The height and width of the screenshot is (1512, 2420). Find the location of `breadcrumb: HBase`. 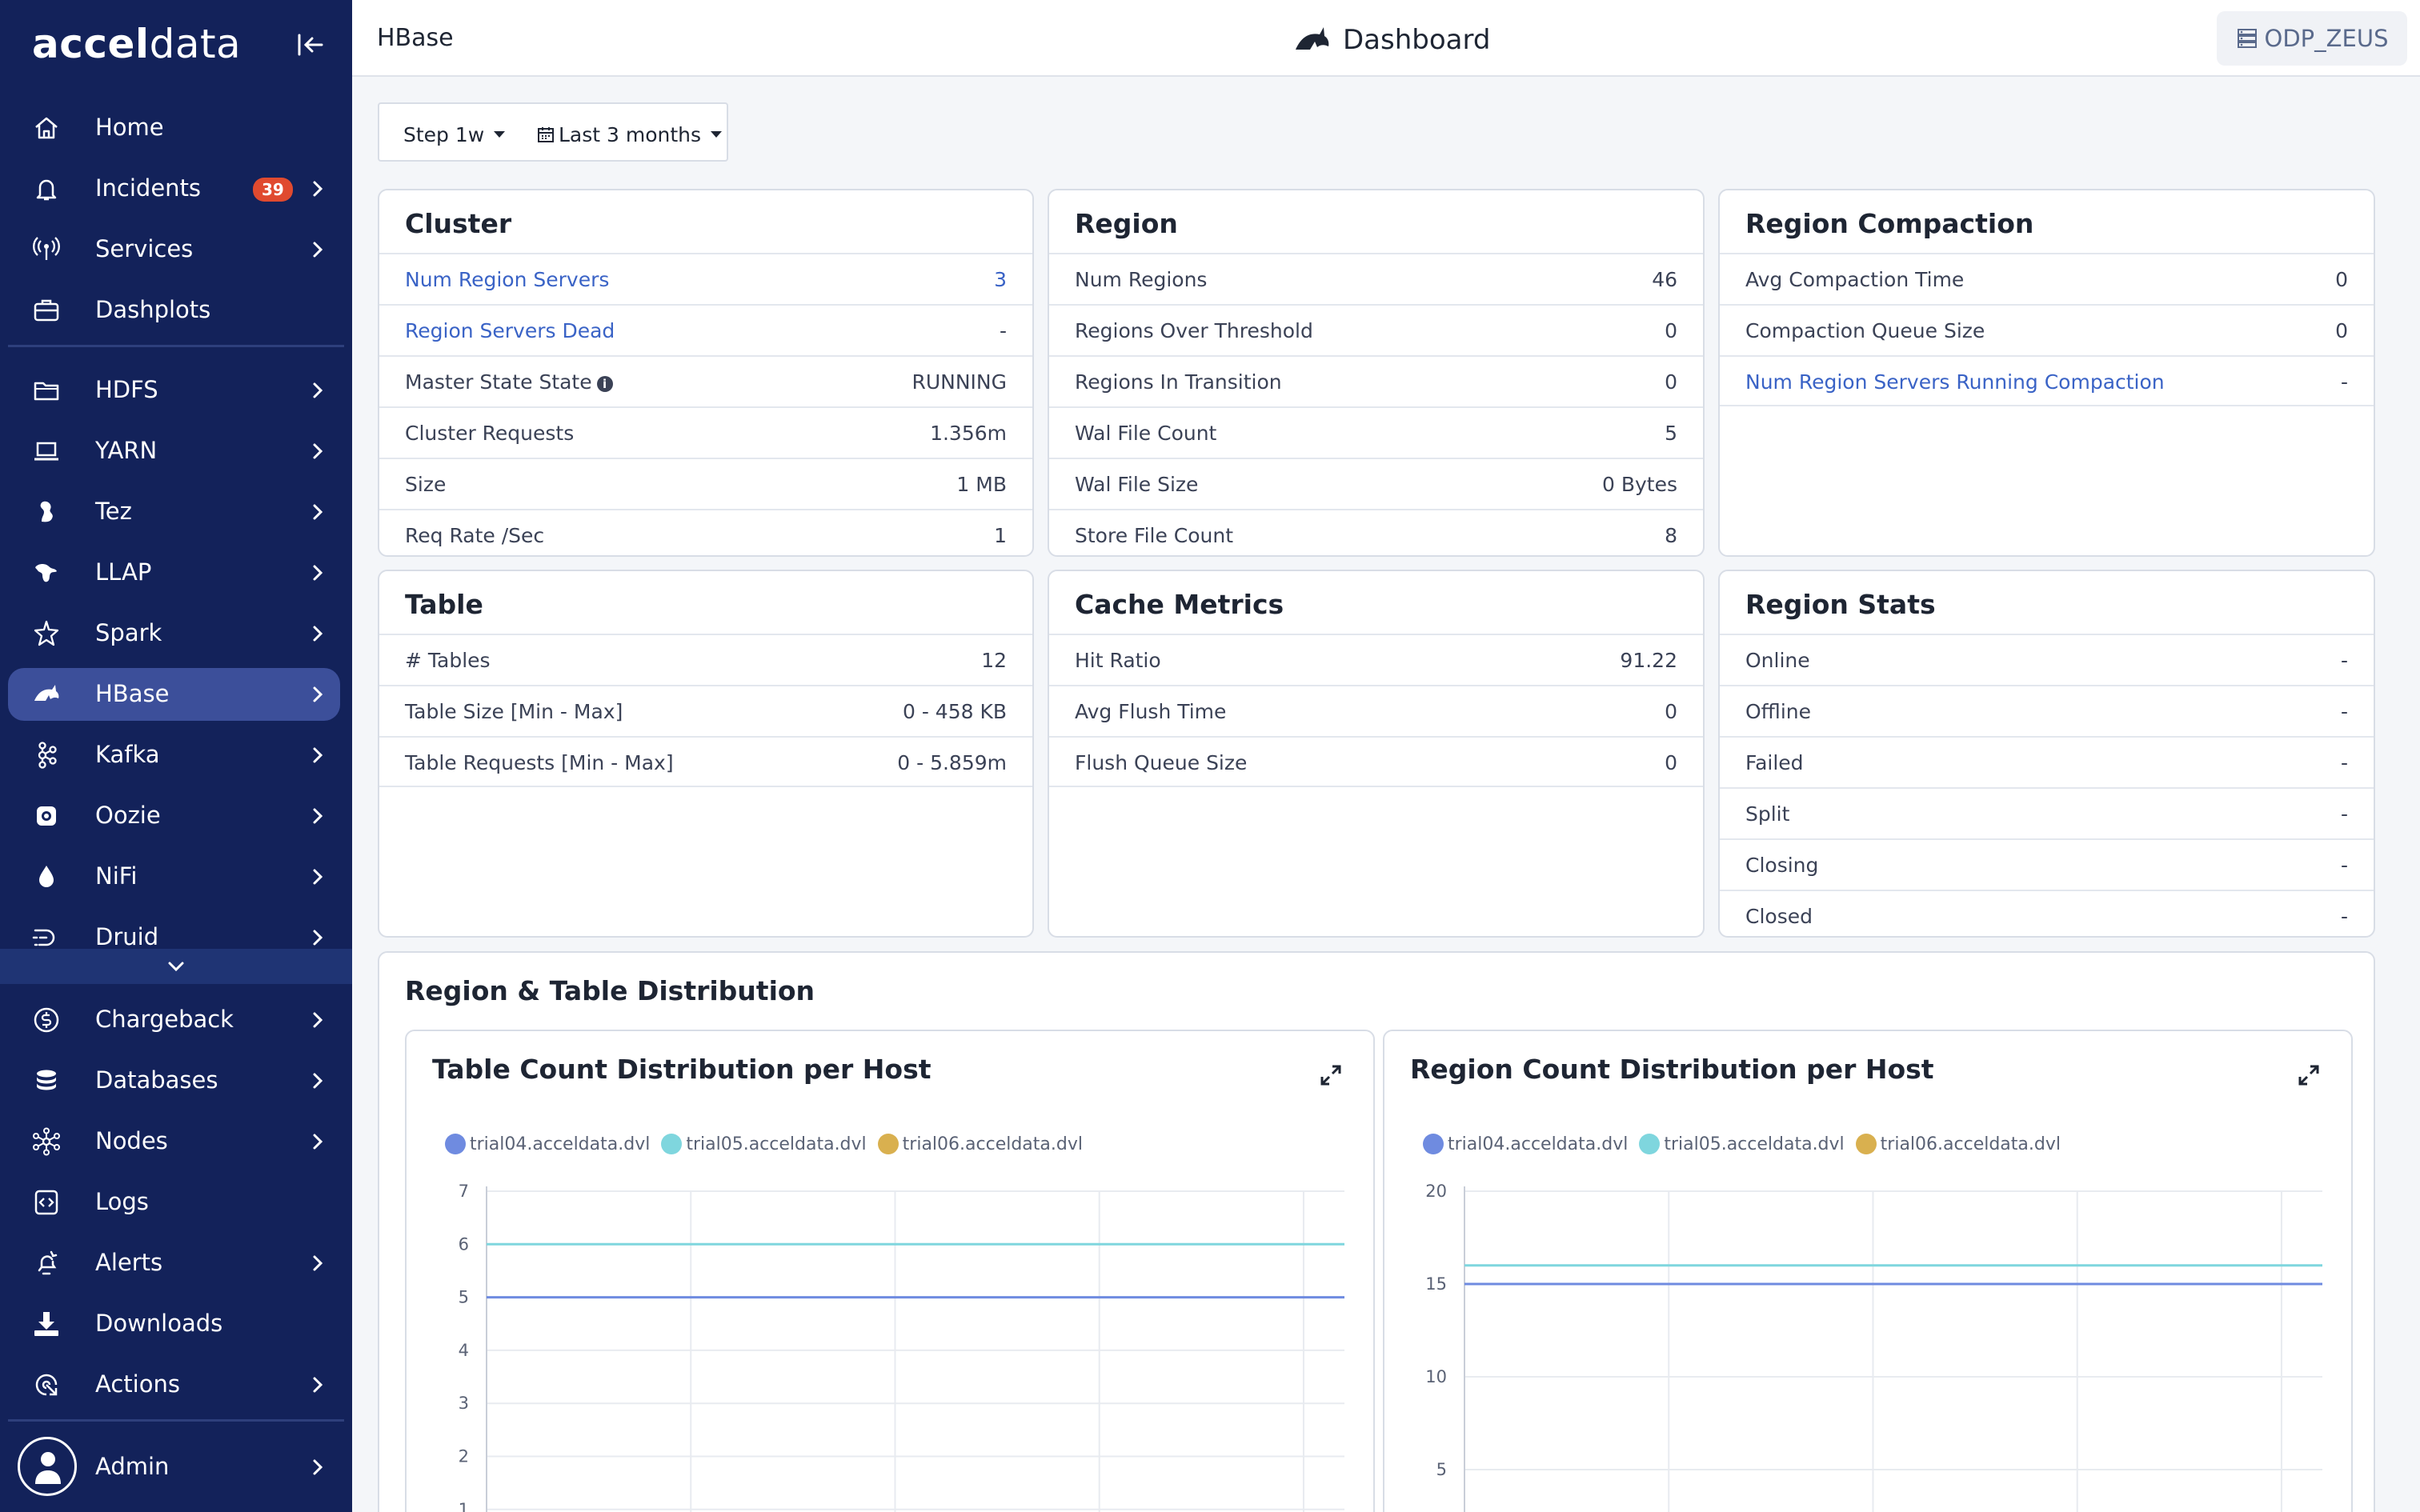

breadcrumb: HBase is located at coordinates (415, 38).